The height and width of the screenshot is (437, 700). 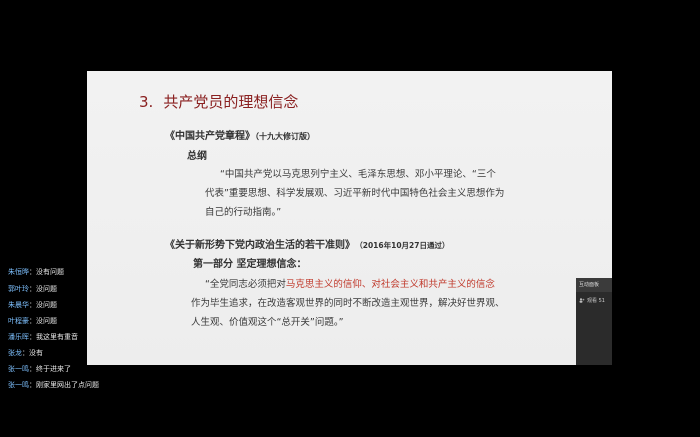 I want to click on chat-username: 张龙, so click(x=15, y=353).